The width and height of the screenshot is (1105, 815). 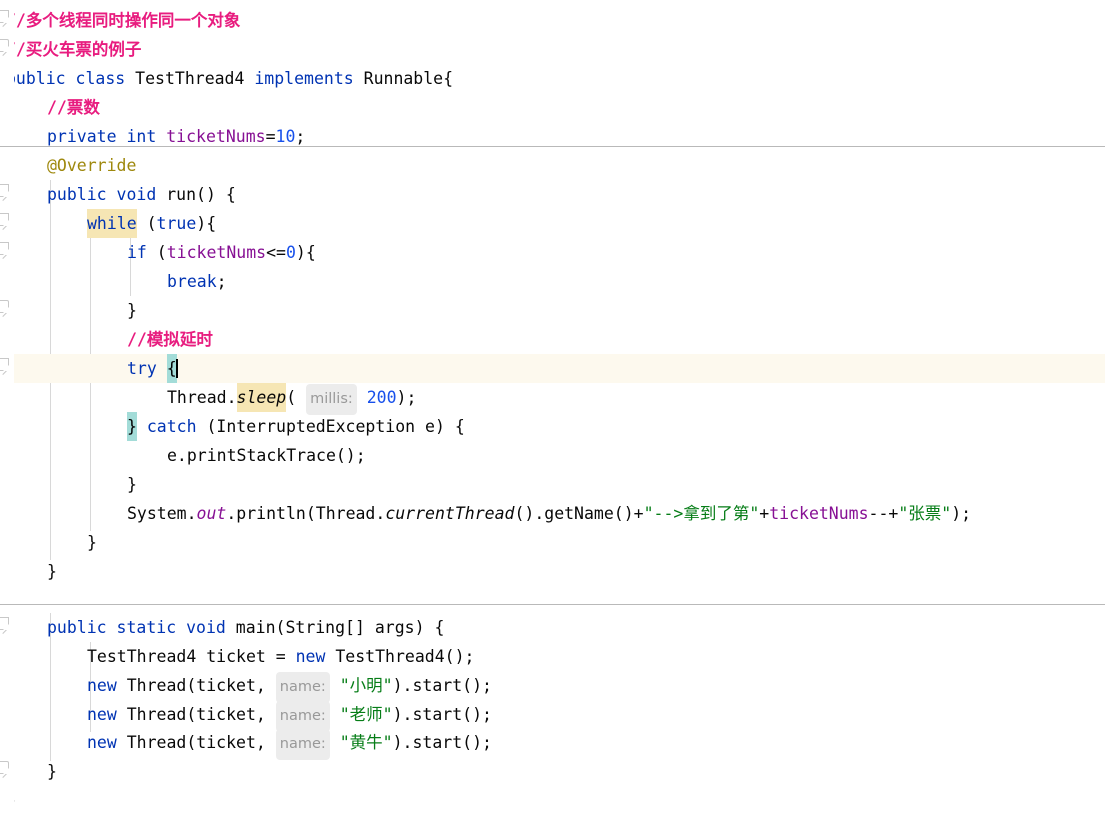 I want to click on code-token: (, so click(x=146, y=223).